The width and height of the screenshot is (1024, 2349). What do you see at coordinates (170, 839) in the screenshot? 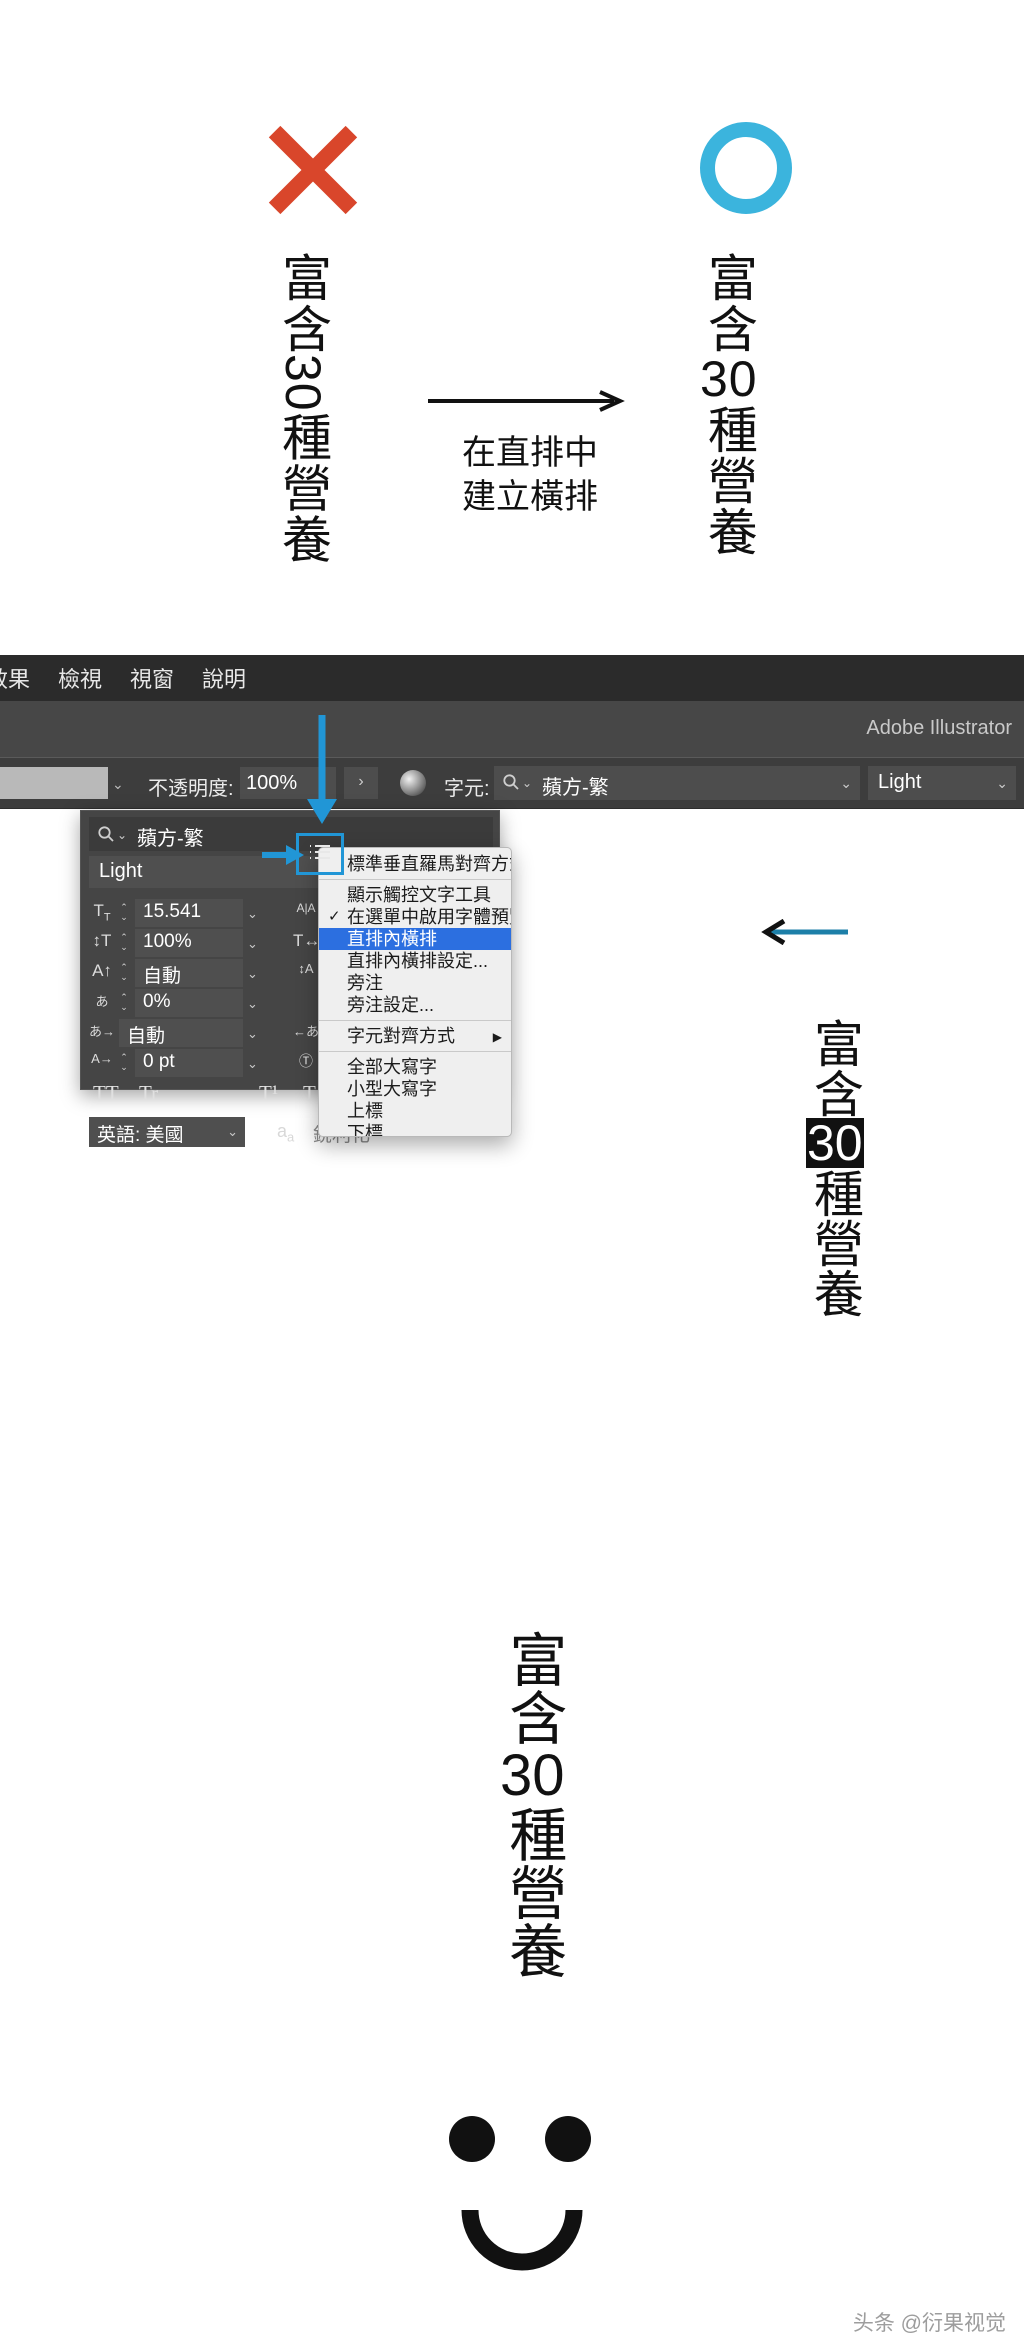
I see `panel-font-search-value: 蘋方-繁` at bounding box center [170, 839].